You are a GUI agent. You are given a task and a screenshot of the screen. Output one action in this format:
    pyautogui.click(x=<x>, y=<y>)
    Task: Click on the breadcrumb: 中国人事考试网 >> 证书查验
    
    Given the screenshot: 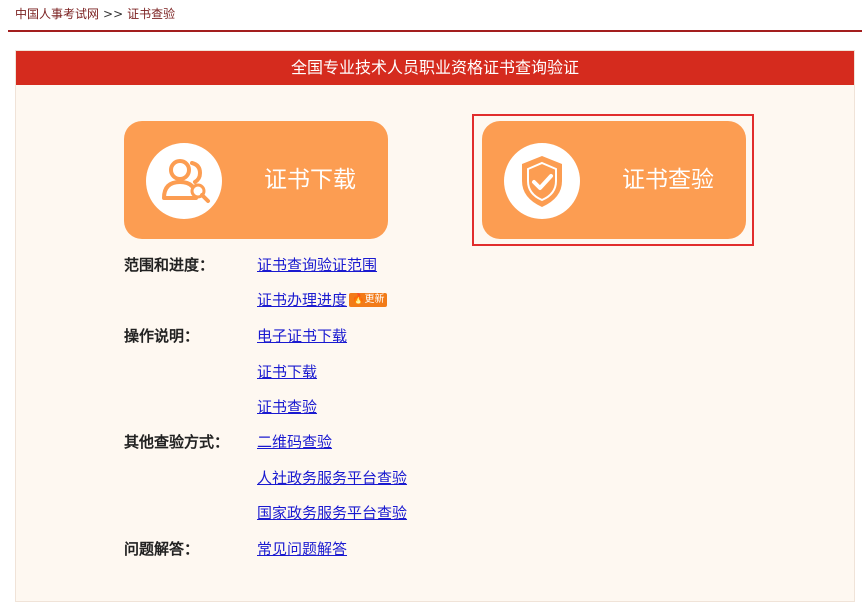 What is the action you would take?
    pyautogui.click(x=95, y=14)
    